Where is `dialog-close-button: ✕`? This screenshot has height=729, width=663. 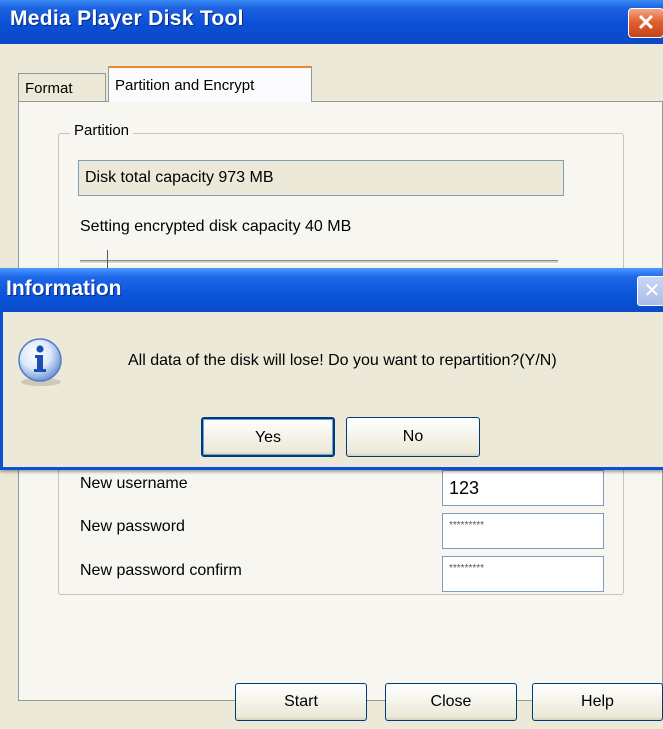
dialog-close-button: ✕ is located at coordinates (650, 291).